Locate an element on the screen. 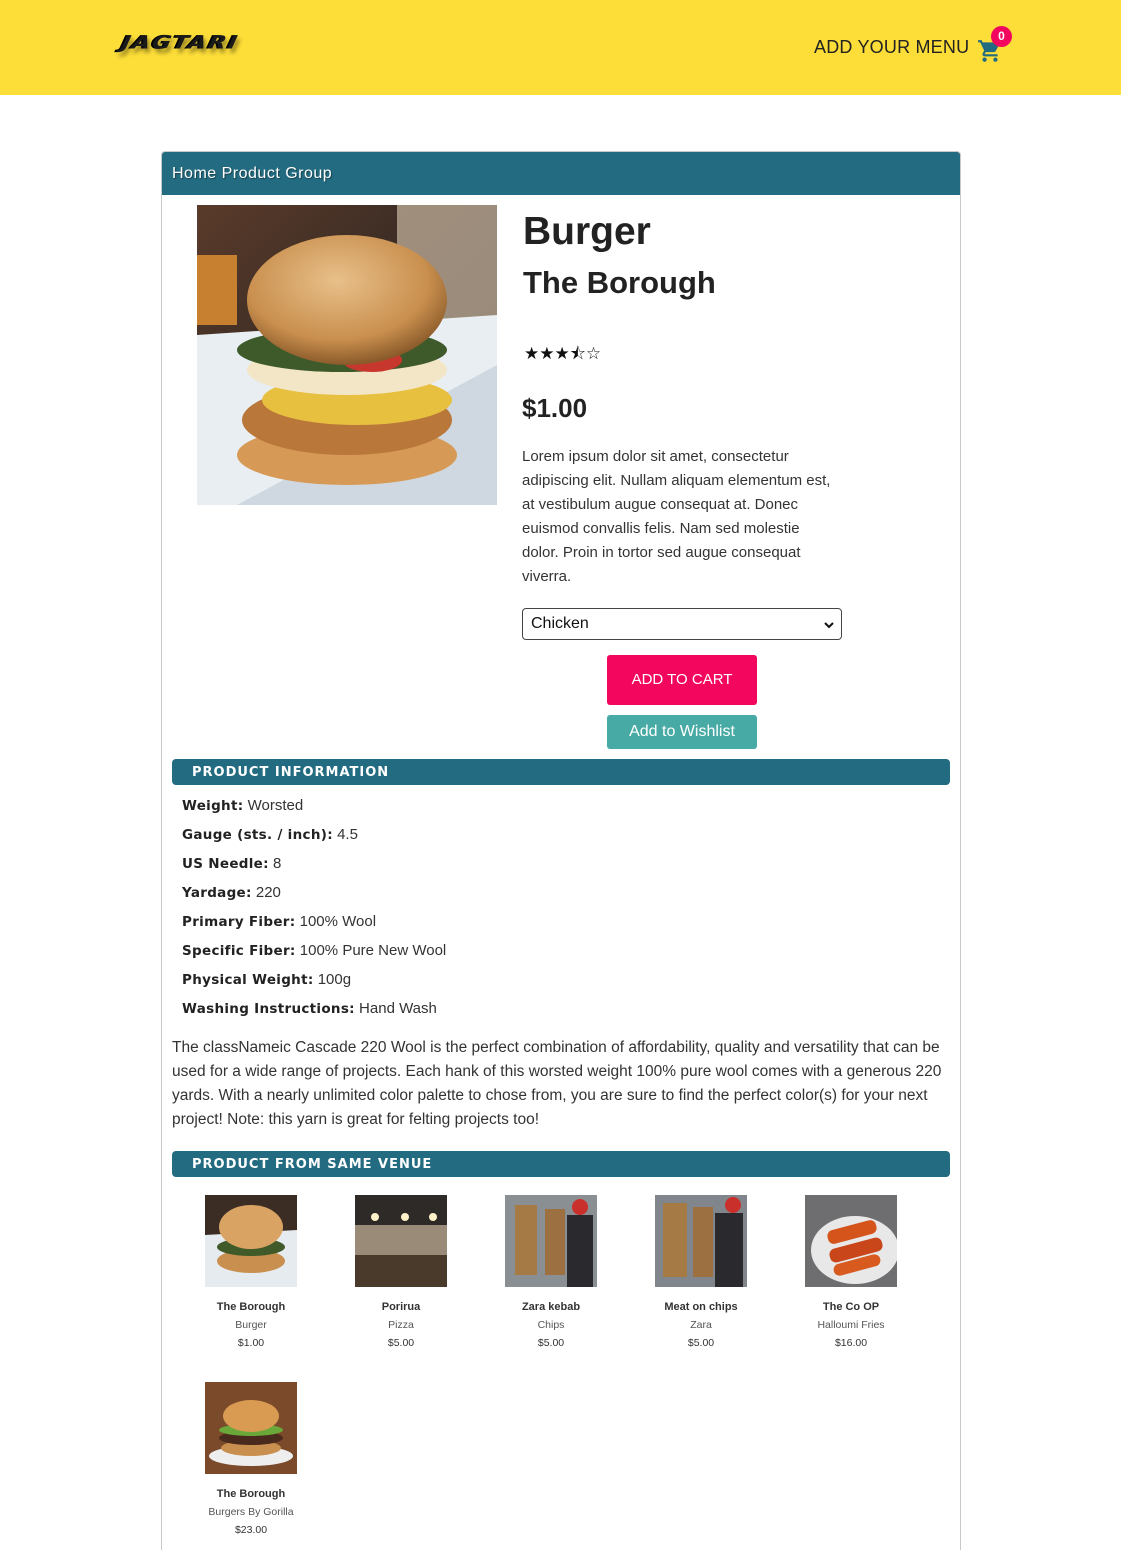 The height and width of the screenshot is (1550, 1121). spec-value: Hand Wash is located at coordinates (398, 1008).